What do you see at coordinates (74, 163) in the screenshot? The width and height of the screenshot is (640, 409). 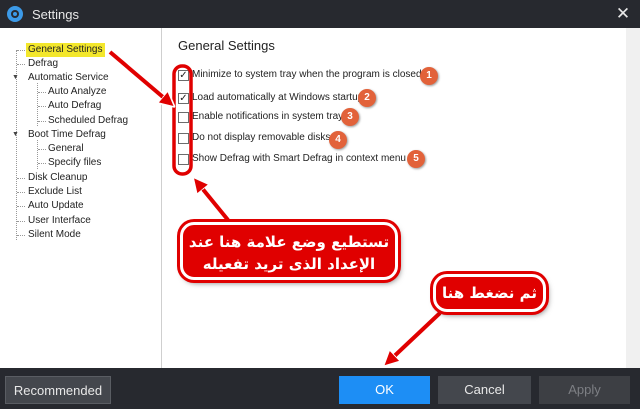 I see `tree-item-specify-files: Specify files` at bounding box center [74, 163].